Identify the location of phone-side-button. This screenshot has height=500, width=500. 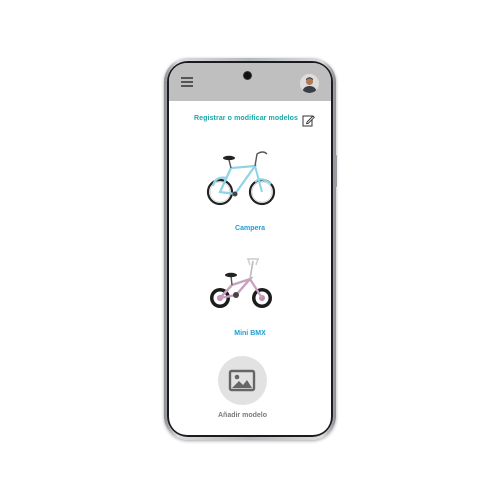
(336, 171).